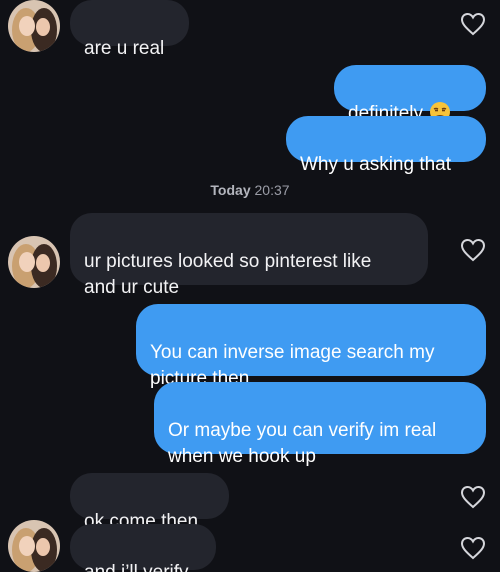 This screenshot has width=500, height=572. I want to click on message-bubble-outgoing: definitely, so click(410, 94).